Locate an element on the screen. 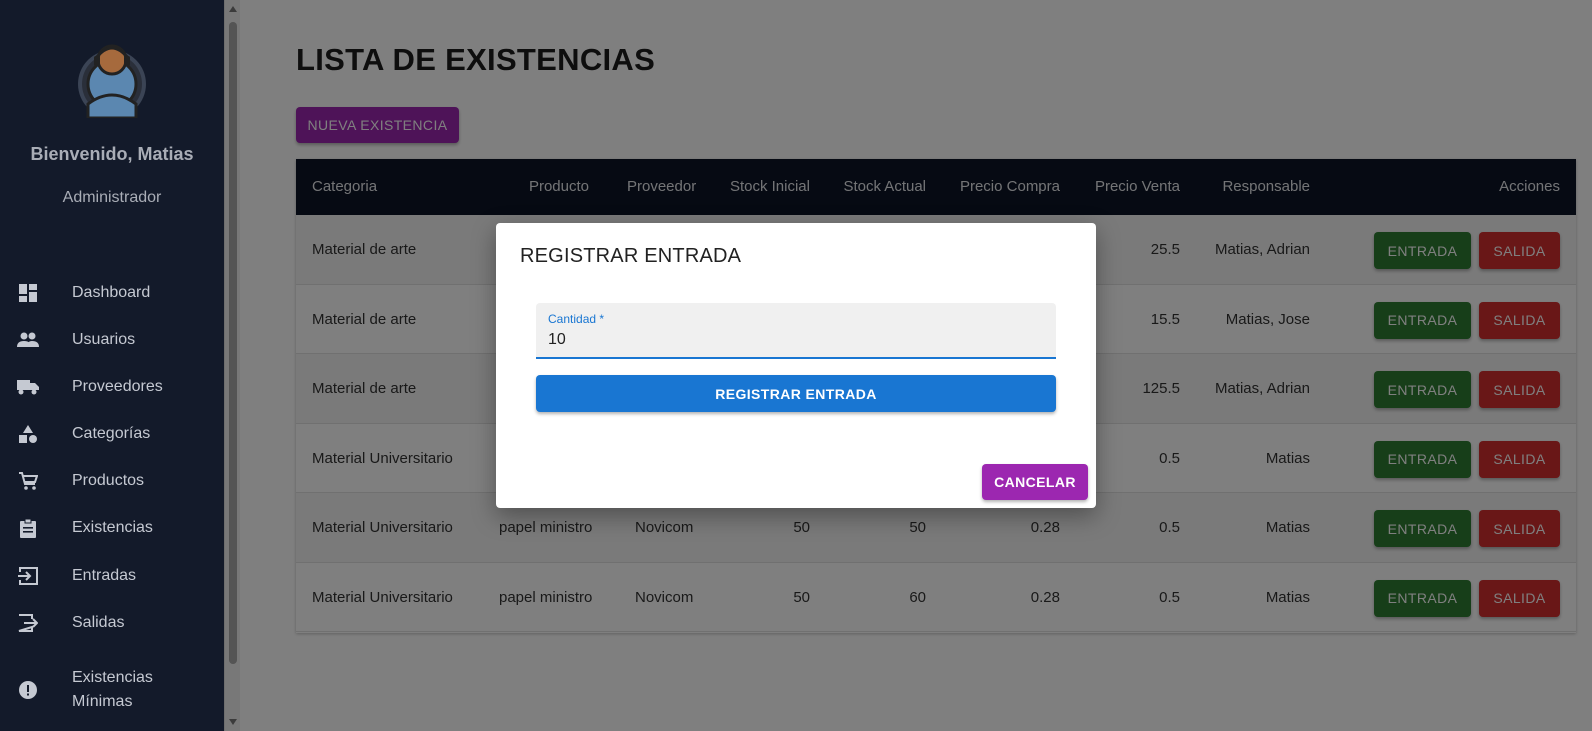  sidebar-item-existencias: Existencias is located at coordinates (112, 528).